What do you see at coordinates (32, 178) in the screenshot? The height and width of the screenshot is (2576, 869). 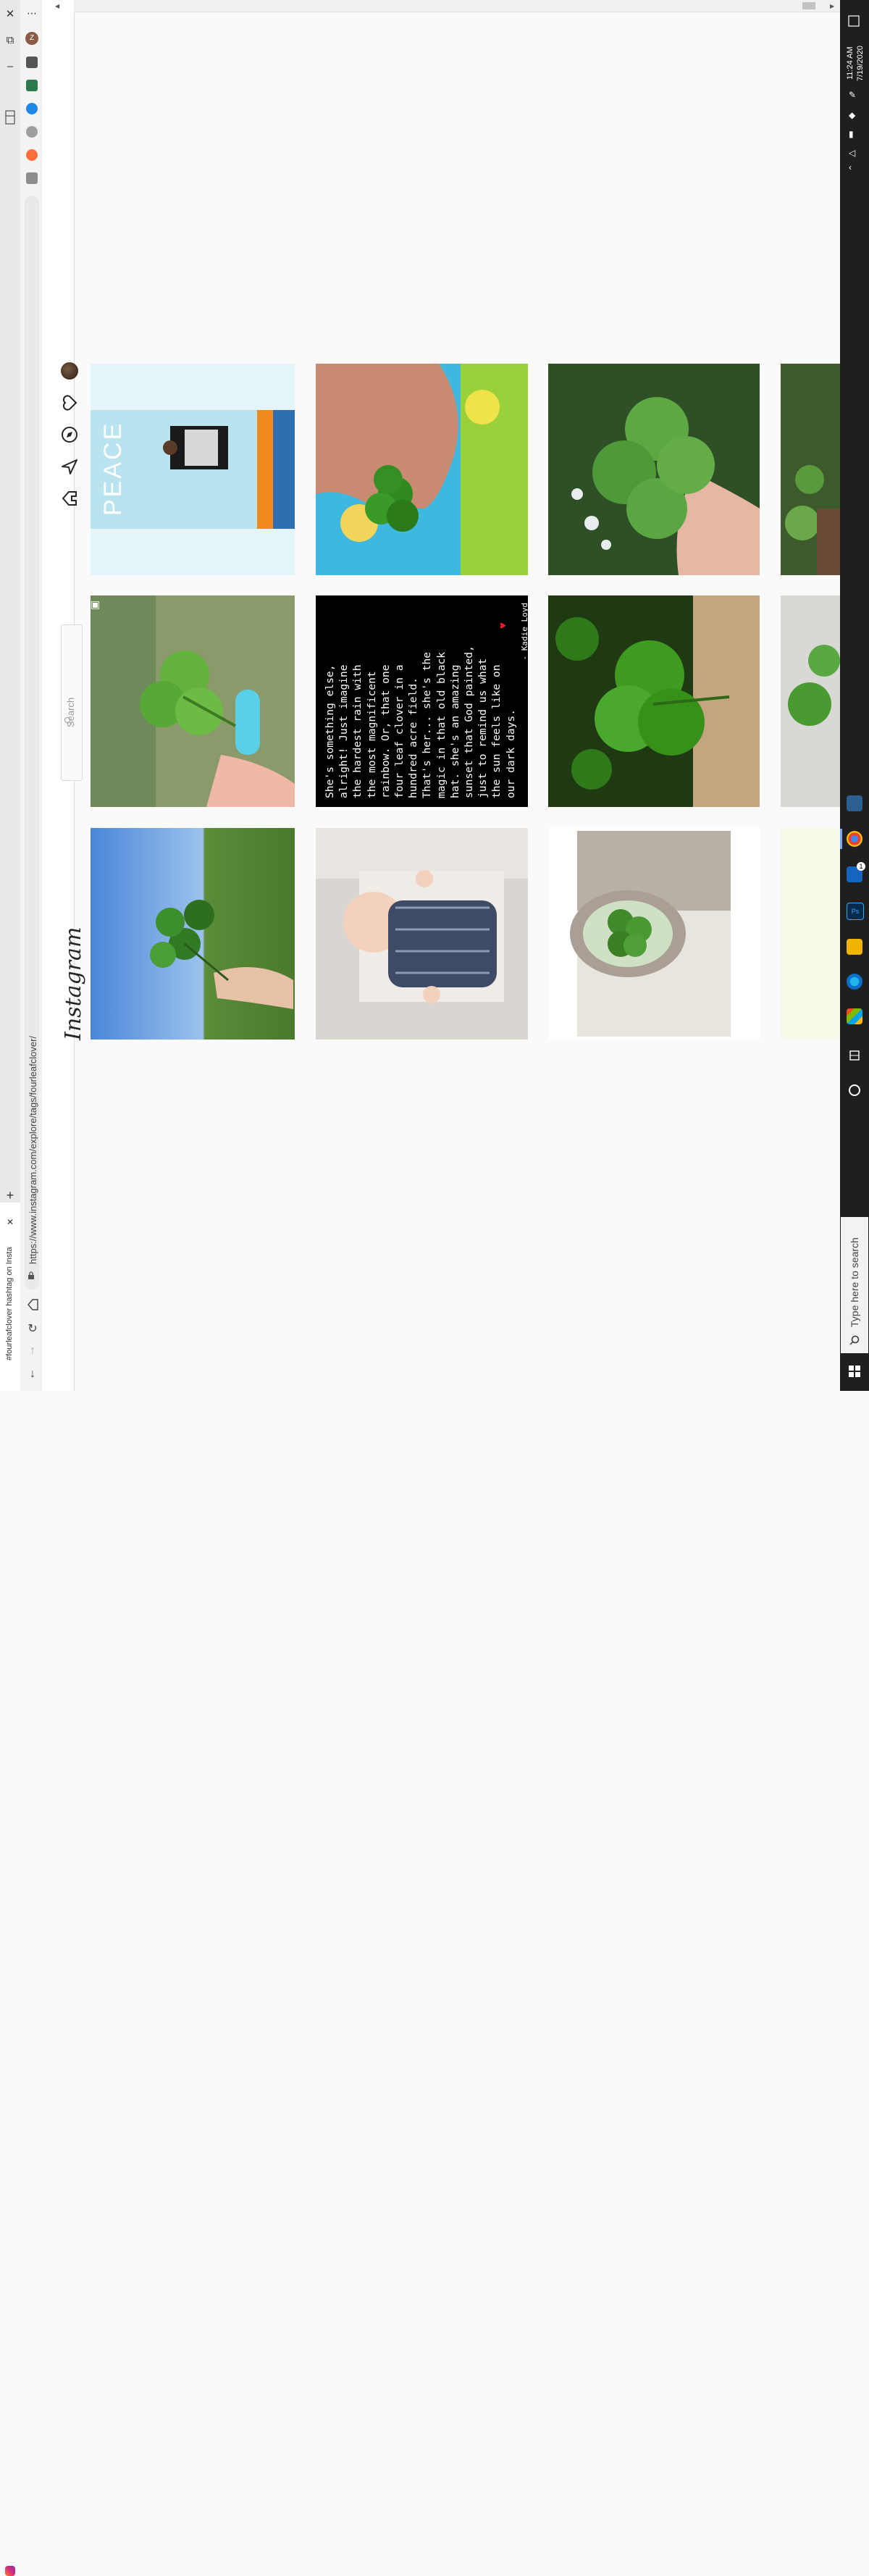 I see `extension-g-icon` at bounding box center [32, 178].